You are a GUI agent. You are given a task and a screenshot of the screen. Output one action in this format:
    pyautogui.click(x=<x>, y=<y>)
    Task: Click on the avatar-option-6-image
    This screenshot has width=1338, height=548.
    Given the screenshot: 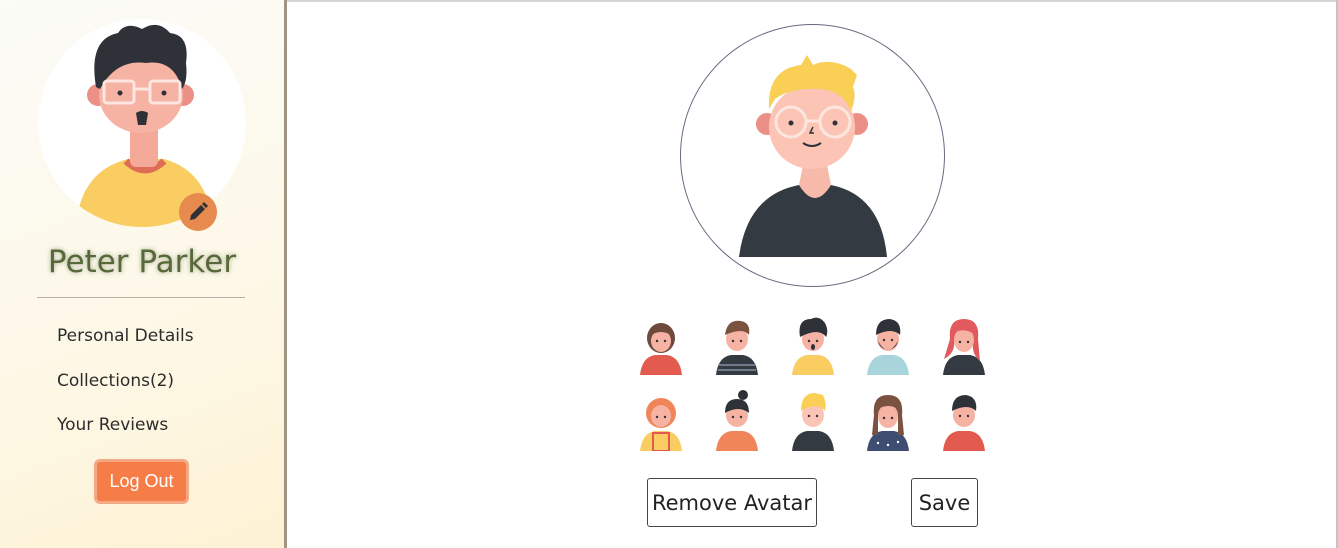 What is the action you would take?
    pyautogui.click(x=661, y=425)
    